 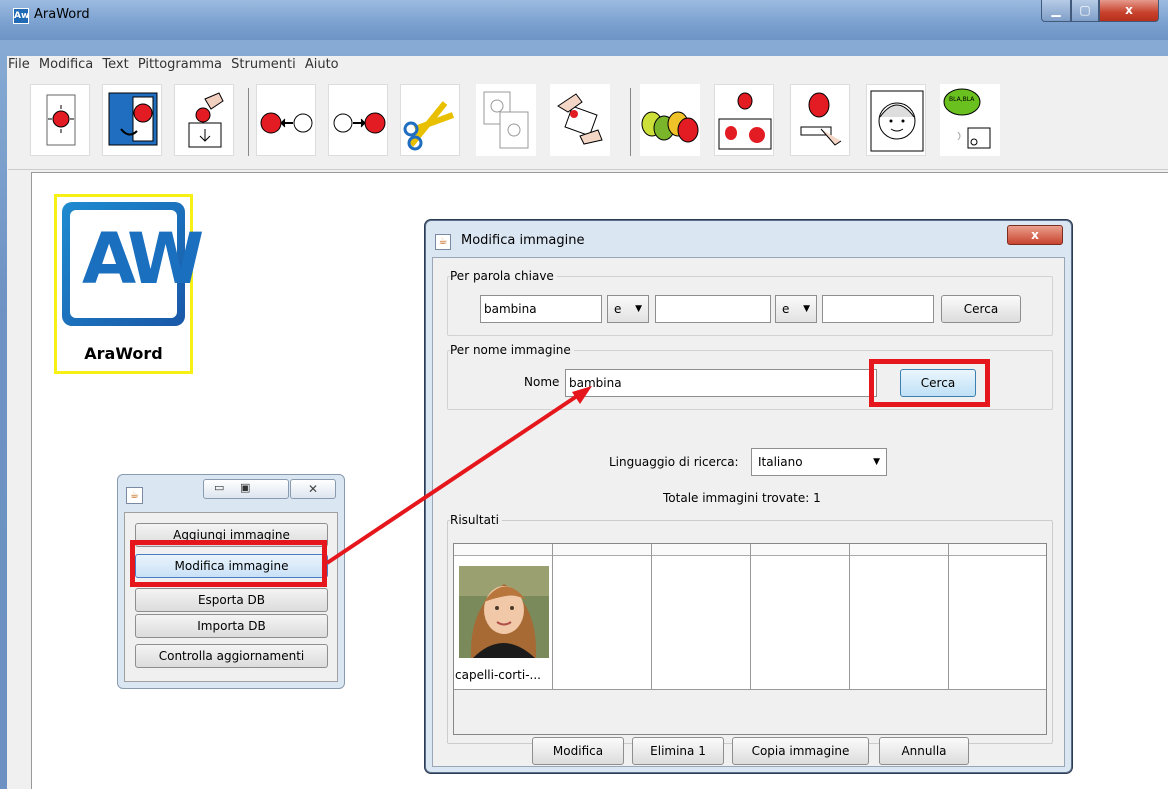 I want to click on name-label: Nome, so click(x=542, y=382).